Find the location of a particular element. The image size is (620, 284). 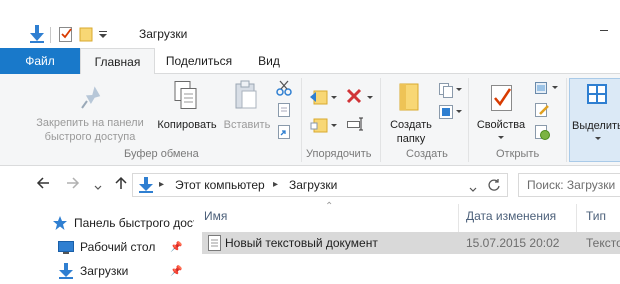

nav-item-label: Панель быстрого доступа is located at coordinates (134, 223).